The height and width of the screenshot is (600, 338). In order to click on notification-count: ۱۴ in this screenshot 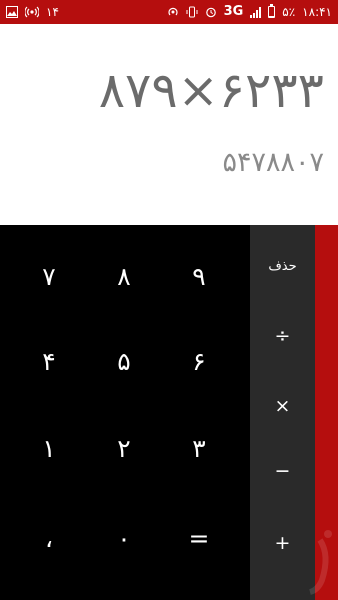, I will do `click(52, 12)`.